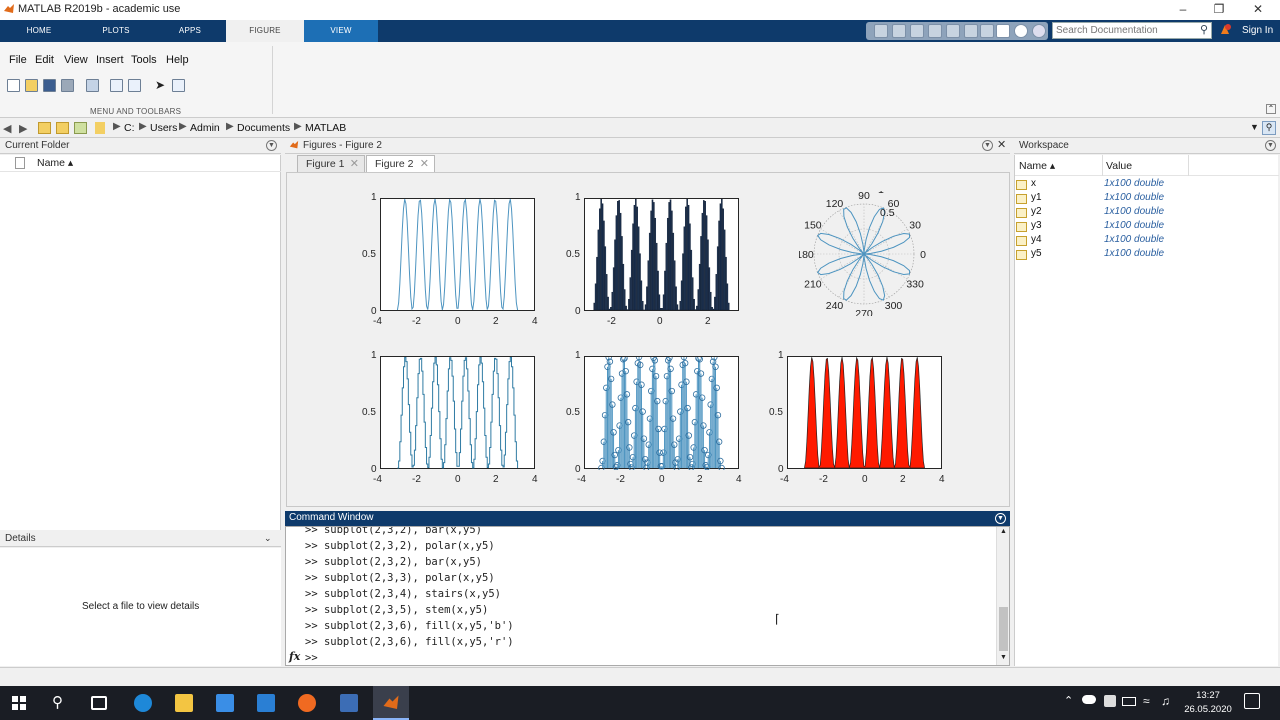 The height and width of the screenshot is (720, 1280). What do you see at coordinates (1003, 31) in the screenshot?
I see `layout-icon` at bounding box center [1003, 31].